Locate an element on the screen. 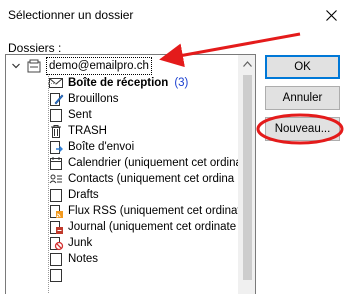  tree-item-rss: Flux RSS (uniquement cet ordinat is located at coordinates (144, 211).